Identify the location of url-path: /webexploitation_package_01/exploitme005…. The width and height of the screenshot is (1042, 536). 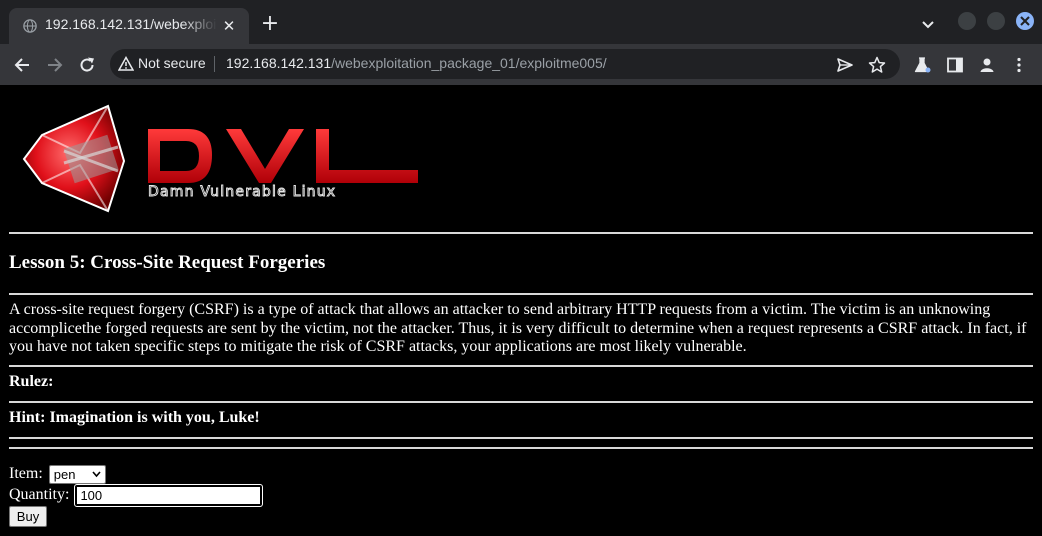
(469, 63).